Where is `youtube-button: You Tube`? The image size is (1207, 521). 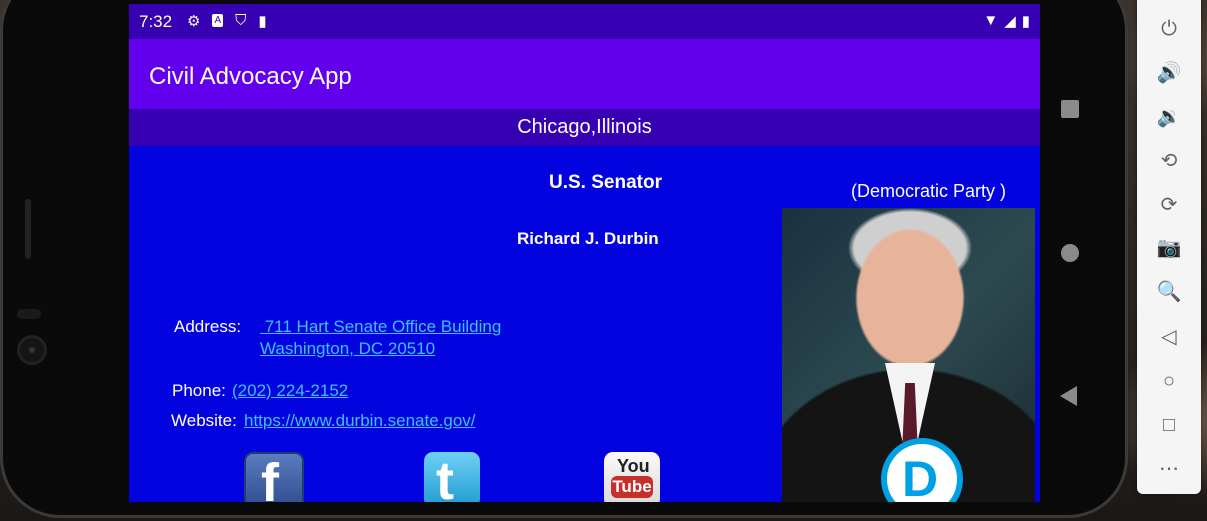
youtube-button: You Tube is located at coordinates (632, 477).